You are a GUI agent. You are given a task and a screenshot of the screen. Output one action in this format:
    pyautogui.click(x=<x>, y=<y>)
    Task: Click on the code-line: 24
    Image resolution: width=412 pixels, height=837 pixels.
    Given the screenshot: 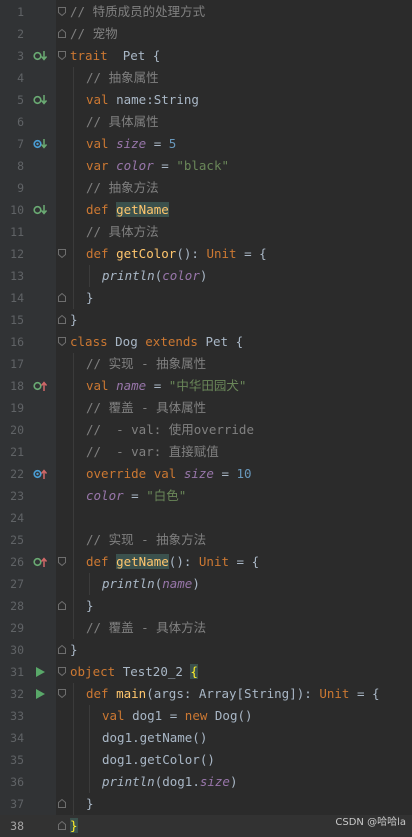 What is the action you would take?
    pyautogui.click(x=206, y=518)
    